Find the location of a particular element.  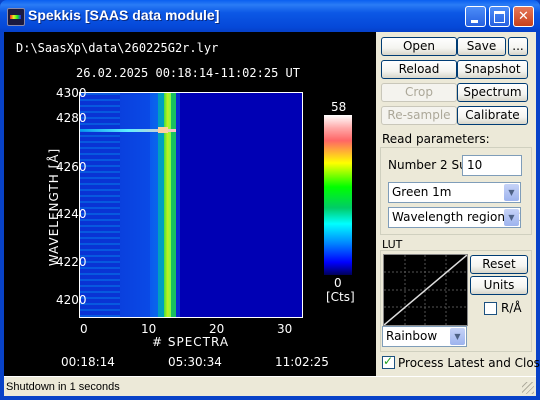

colormap-select-value: Rainbow is located at coordinates (412, 336).